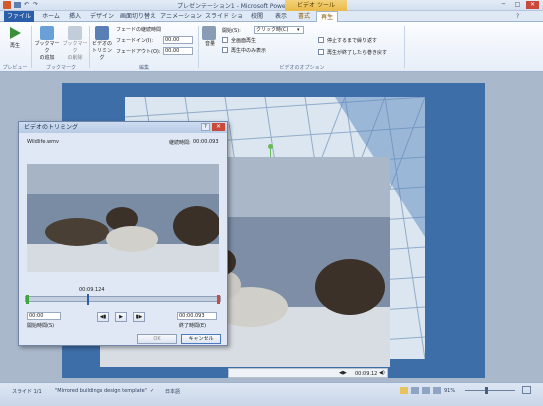  What do you see at coordinates (35, 4) in the screenshot?
I see `redo-icon: ↷` at bounding box center [35, 4].